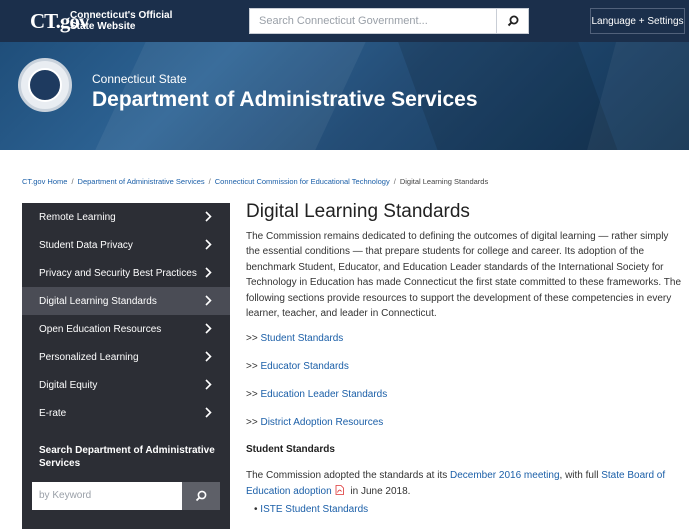 The width and height of the screenshot is (689, 529). What do you see at coordinates (118, 273) in the screenshot?
I see `sidebar-item-label: Privacy and Security Best Practices` at bounding box center [118, 273].